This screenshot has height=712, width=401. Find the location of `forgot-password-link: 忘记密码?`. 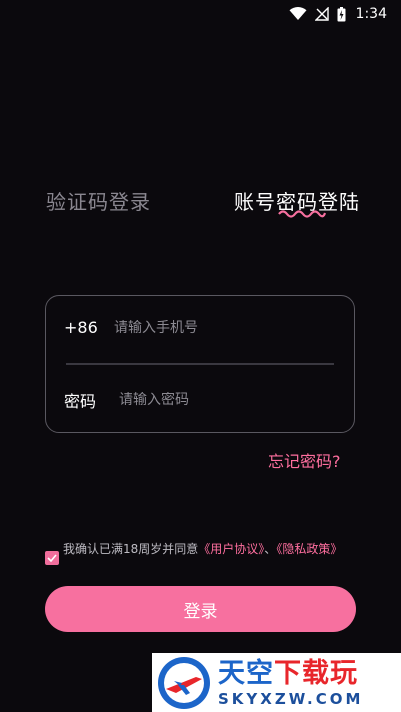

forgot-password-link: 忘记密码? is located at coordinates (304, 460).